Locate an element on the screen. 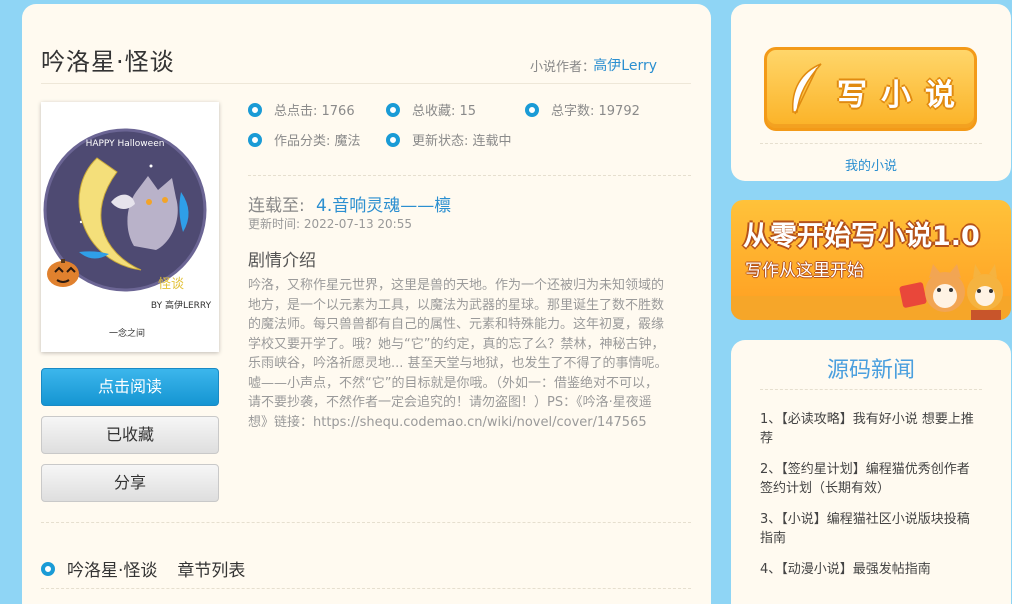 Image resolution: width=1012 pixels, height=604 pixels. stat-category-text: 作品分类: 魔法 is located at coordinates (317, 141).